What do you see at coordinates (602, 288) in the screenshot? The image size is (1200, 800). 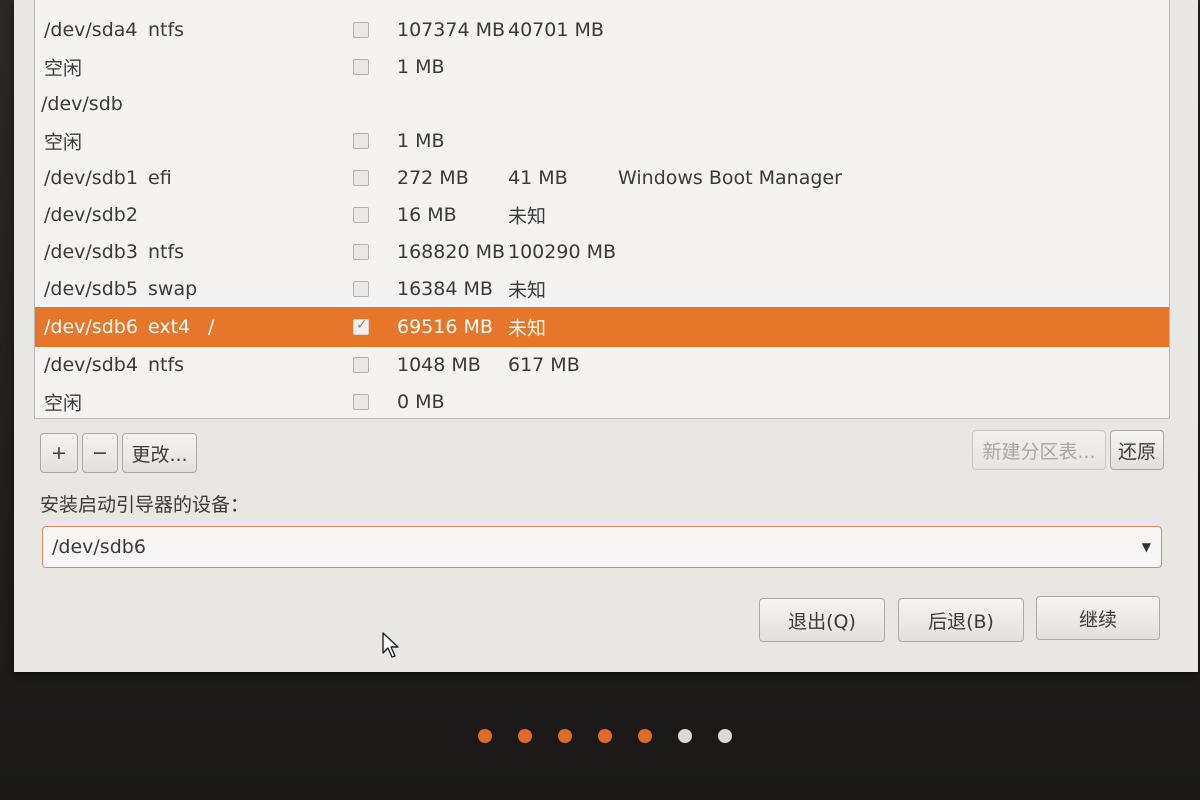 I see `partition-row: /dev/sdb5 swap 16384 MB 未知` at bounding box center [602, 288].